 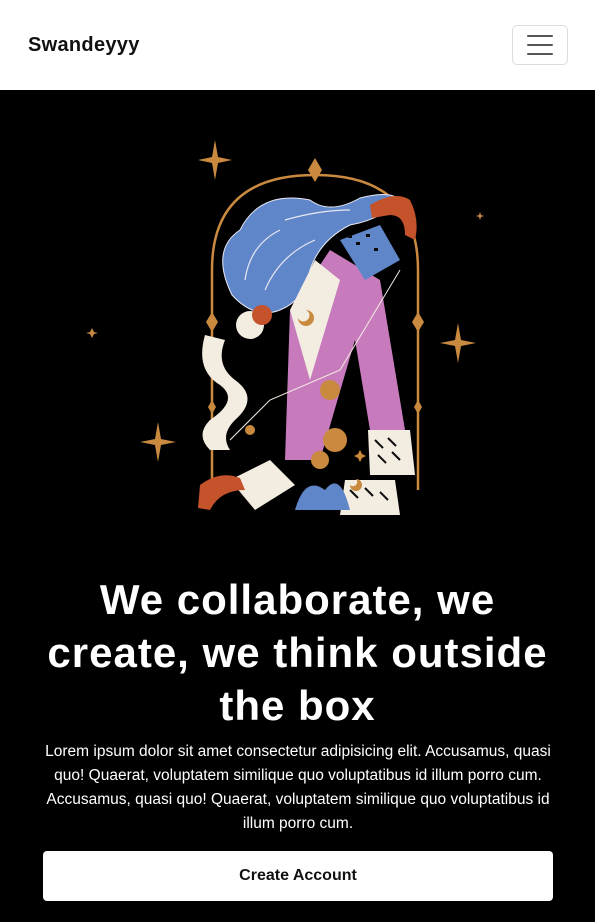 I want to click on navbar: Swandeyyy, so click(x=297, y=45).